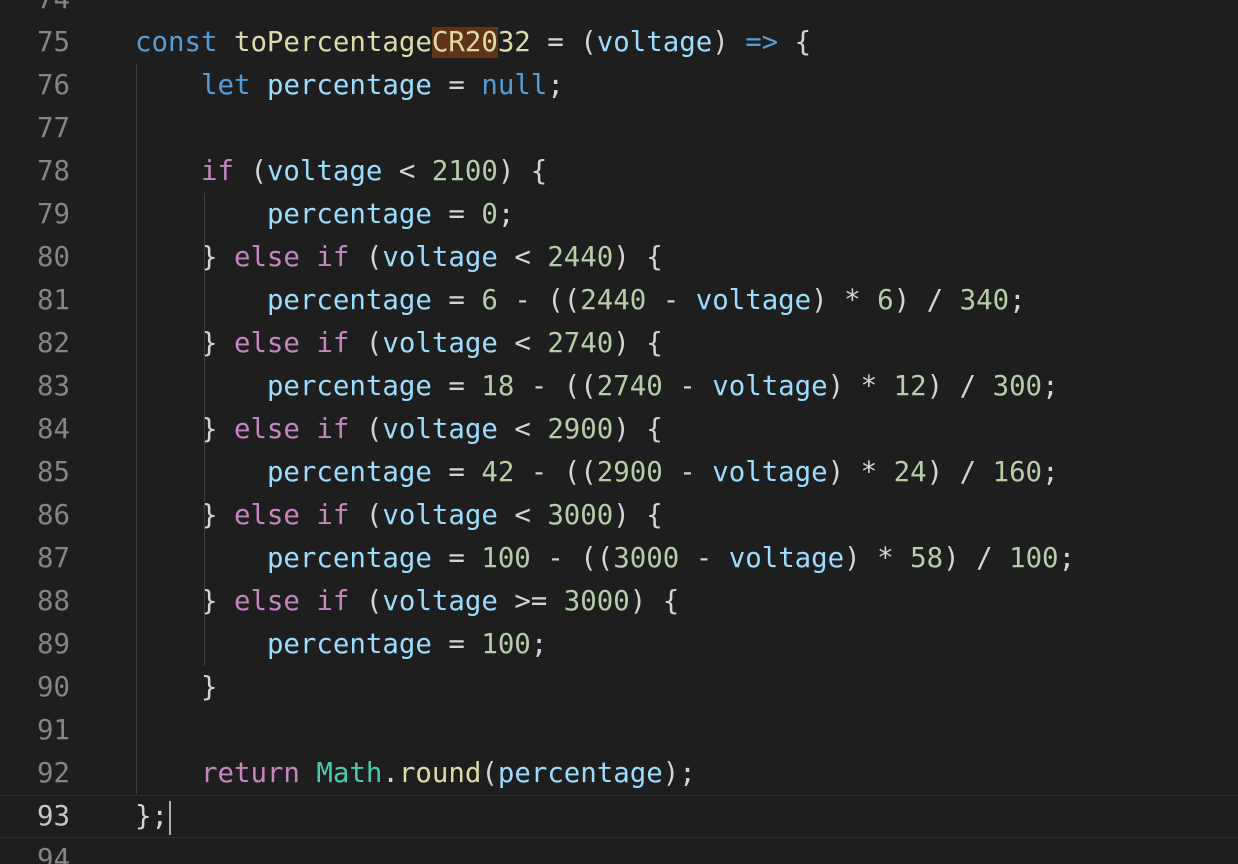 Image resolution: width=1238 pixels, height=864 pixels. What do you see at coordinates (399, 257) in the screenshot?
I see `code-text: } else if (voltage < 2440) {` at bounding box center [399, 257].